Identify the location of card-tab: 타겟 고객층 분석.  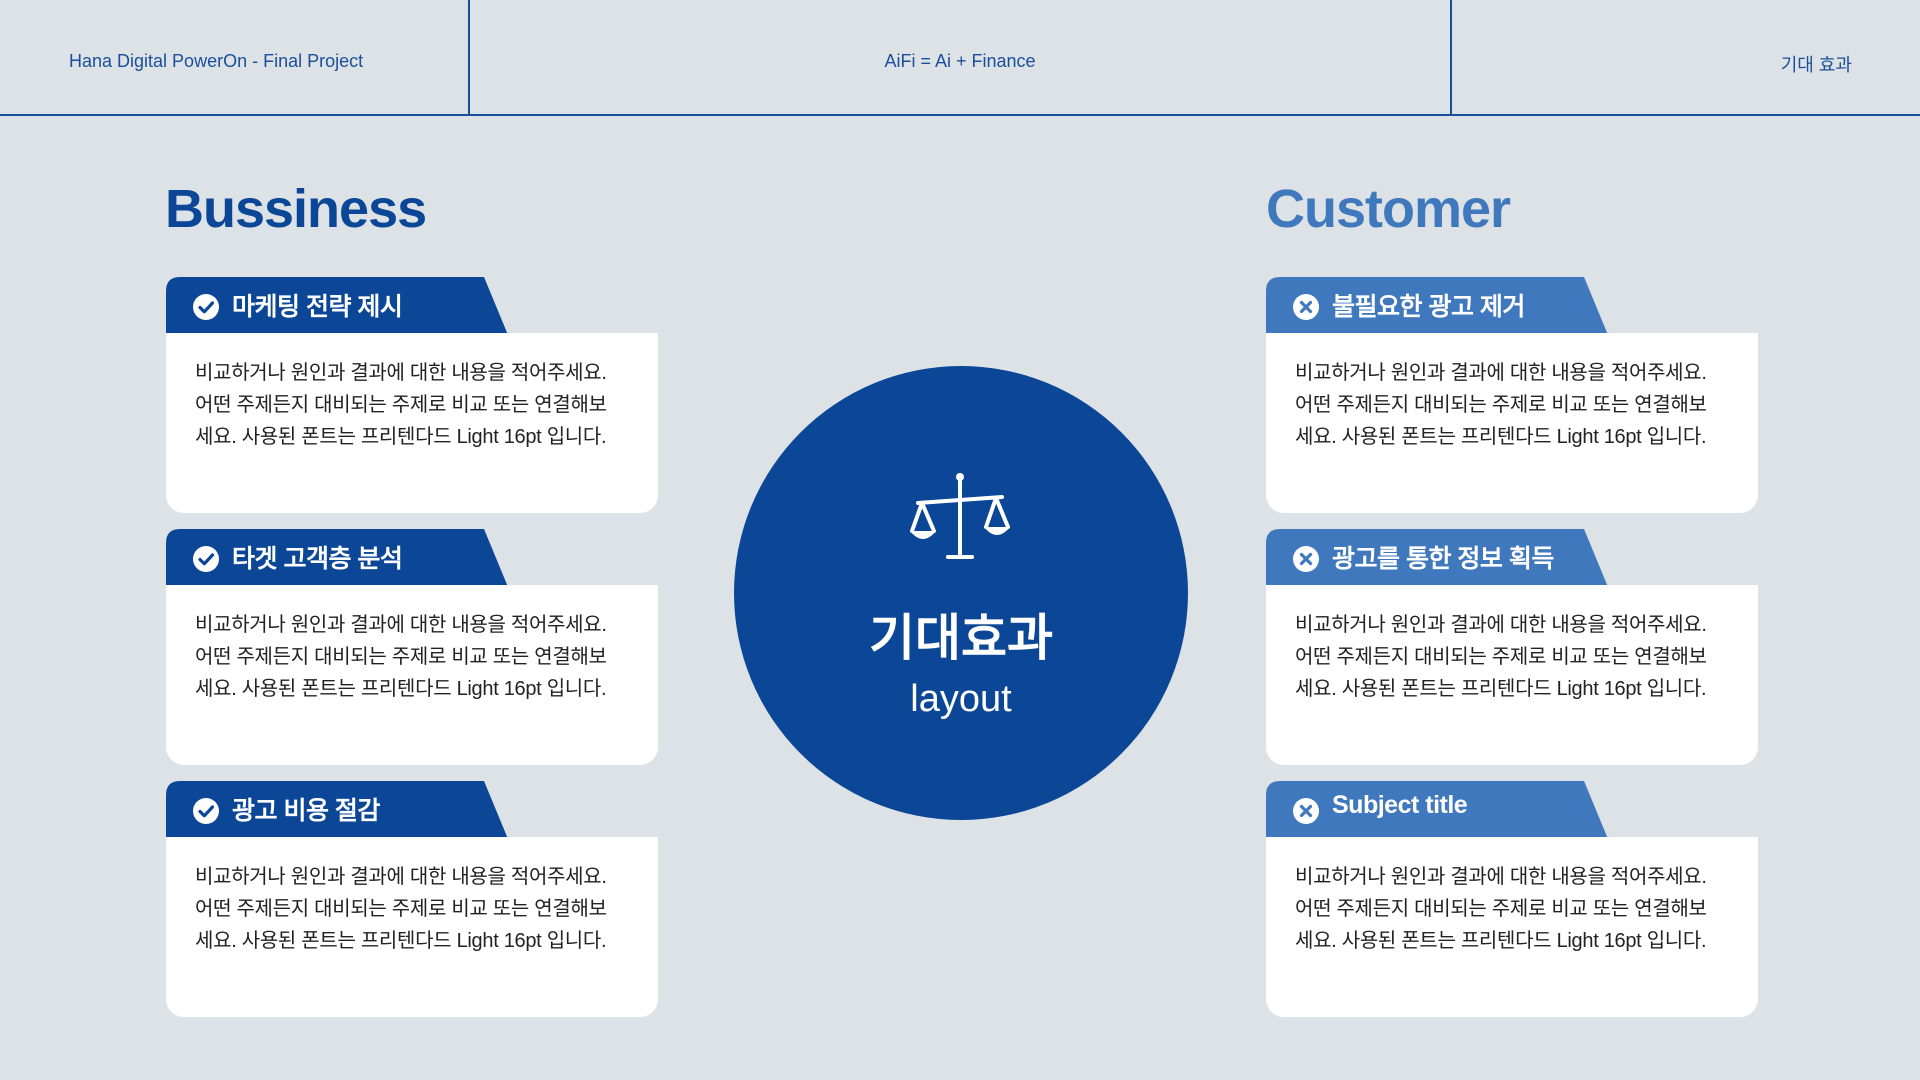
(337, 558).